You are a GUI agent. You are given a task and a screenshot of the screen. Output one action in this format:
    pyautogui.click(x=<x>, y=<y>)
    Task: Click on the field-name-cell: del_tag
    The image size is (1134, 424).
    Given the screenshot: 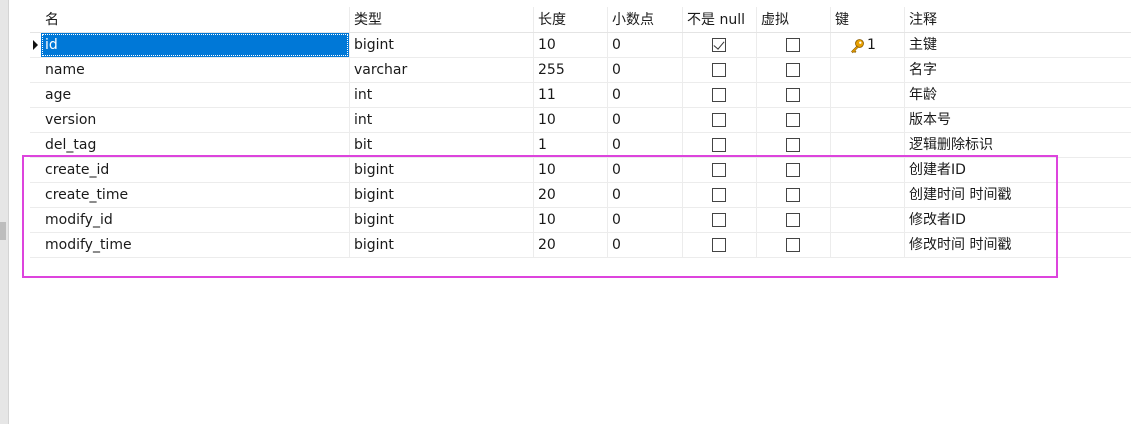 What is the action you would take?
    pyautogui.click(x=195, y=145)
    